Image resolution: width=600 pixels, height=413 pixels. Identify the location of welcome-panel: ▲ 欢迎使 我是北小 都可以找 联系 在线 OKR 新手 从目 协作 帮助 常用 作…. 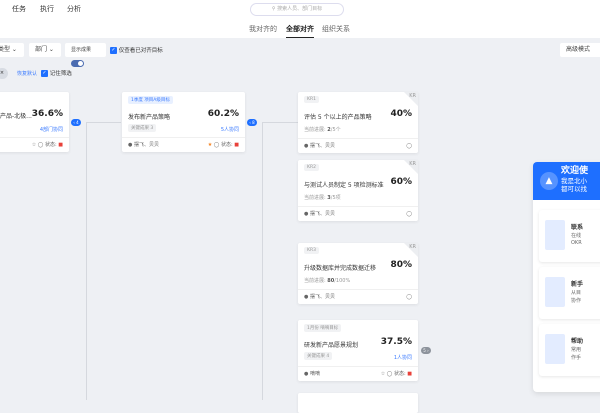
(566, 277).